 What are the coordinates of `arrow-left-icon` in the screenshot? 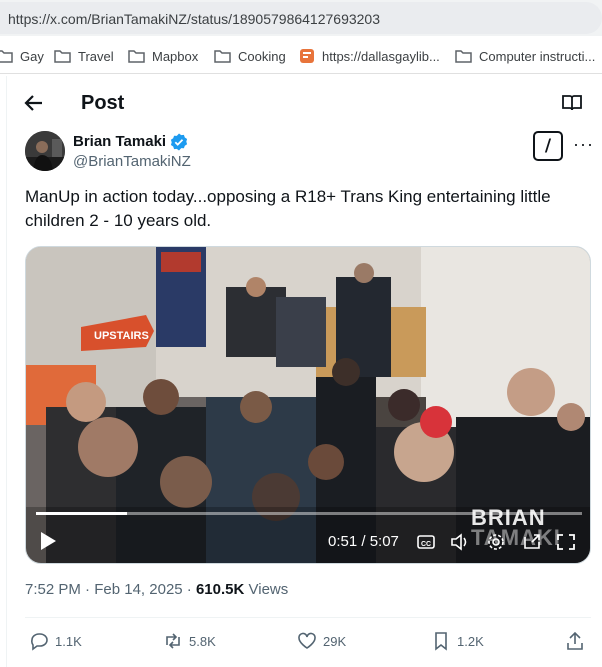 It's located at (33, 103).